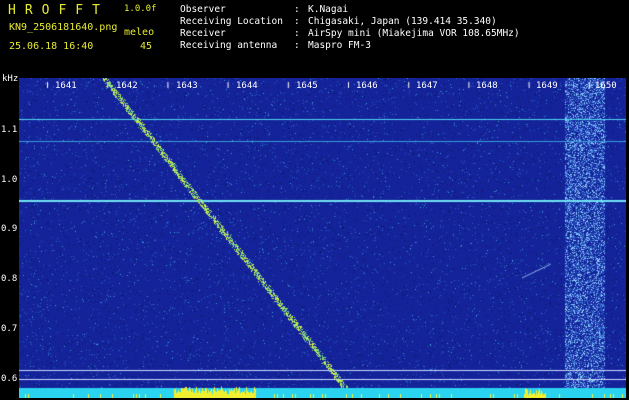 The image size is (629, 400). I want to click on y-tick-label: 0.9, so click(9, 229).